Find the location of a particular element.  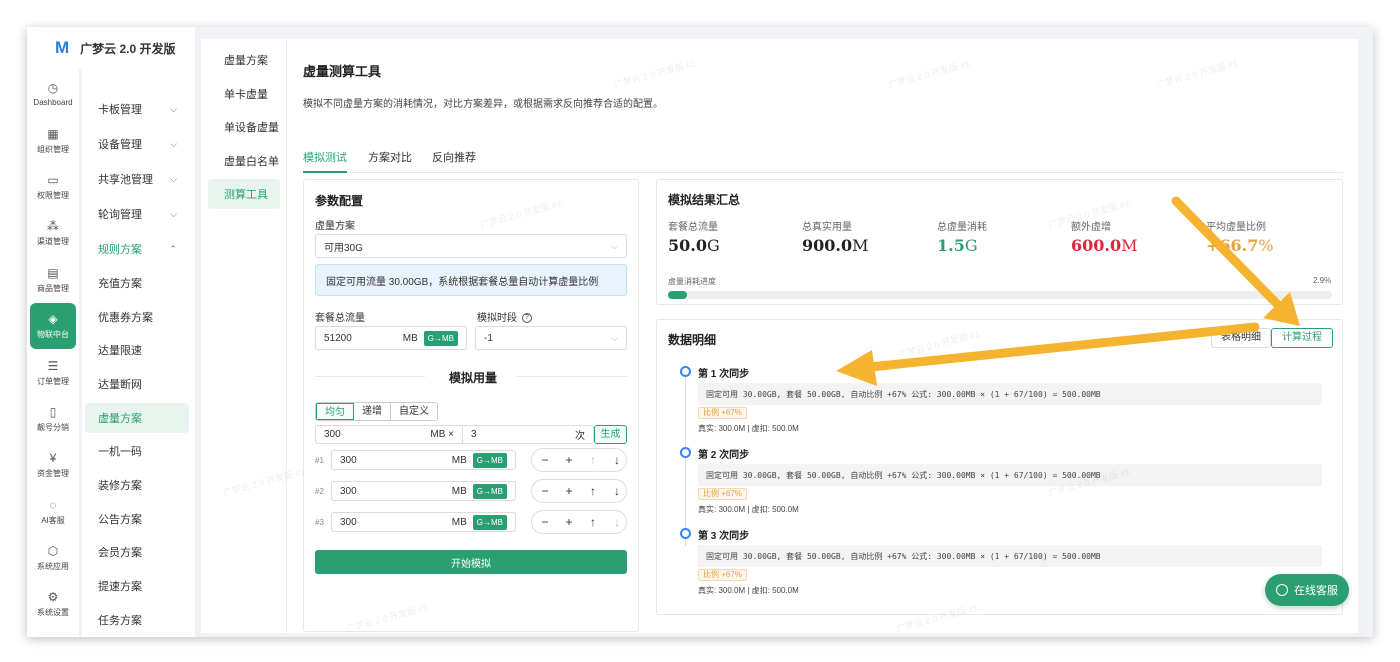

divider-left is located at coordinates (370, 376).